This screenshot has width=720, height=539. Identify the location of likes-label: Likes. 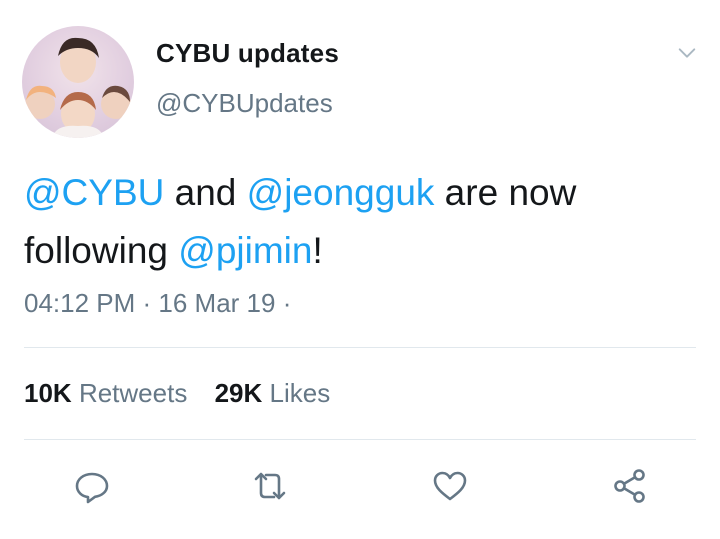
(300, 393).